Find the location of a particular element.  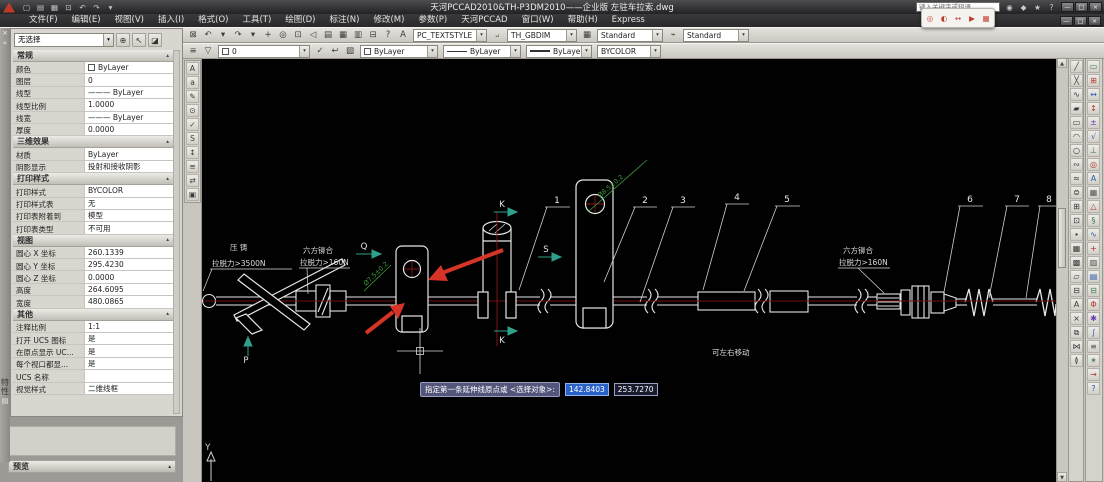

pc-break-line-icon: ∿ is located at coordinates (1093, 234).